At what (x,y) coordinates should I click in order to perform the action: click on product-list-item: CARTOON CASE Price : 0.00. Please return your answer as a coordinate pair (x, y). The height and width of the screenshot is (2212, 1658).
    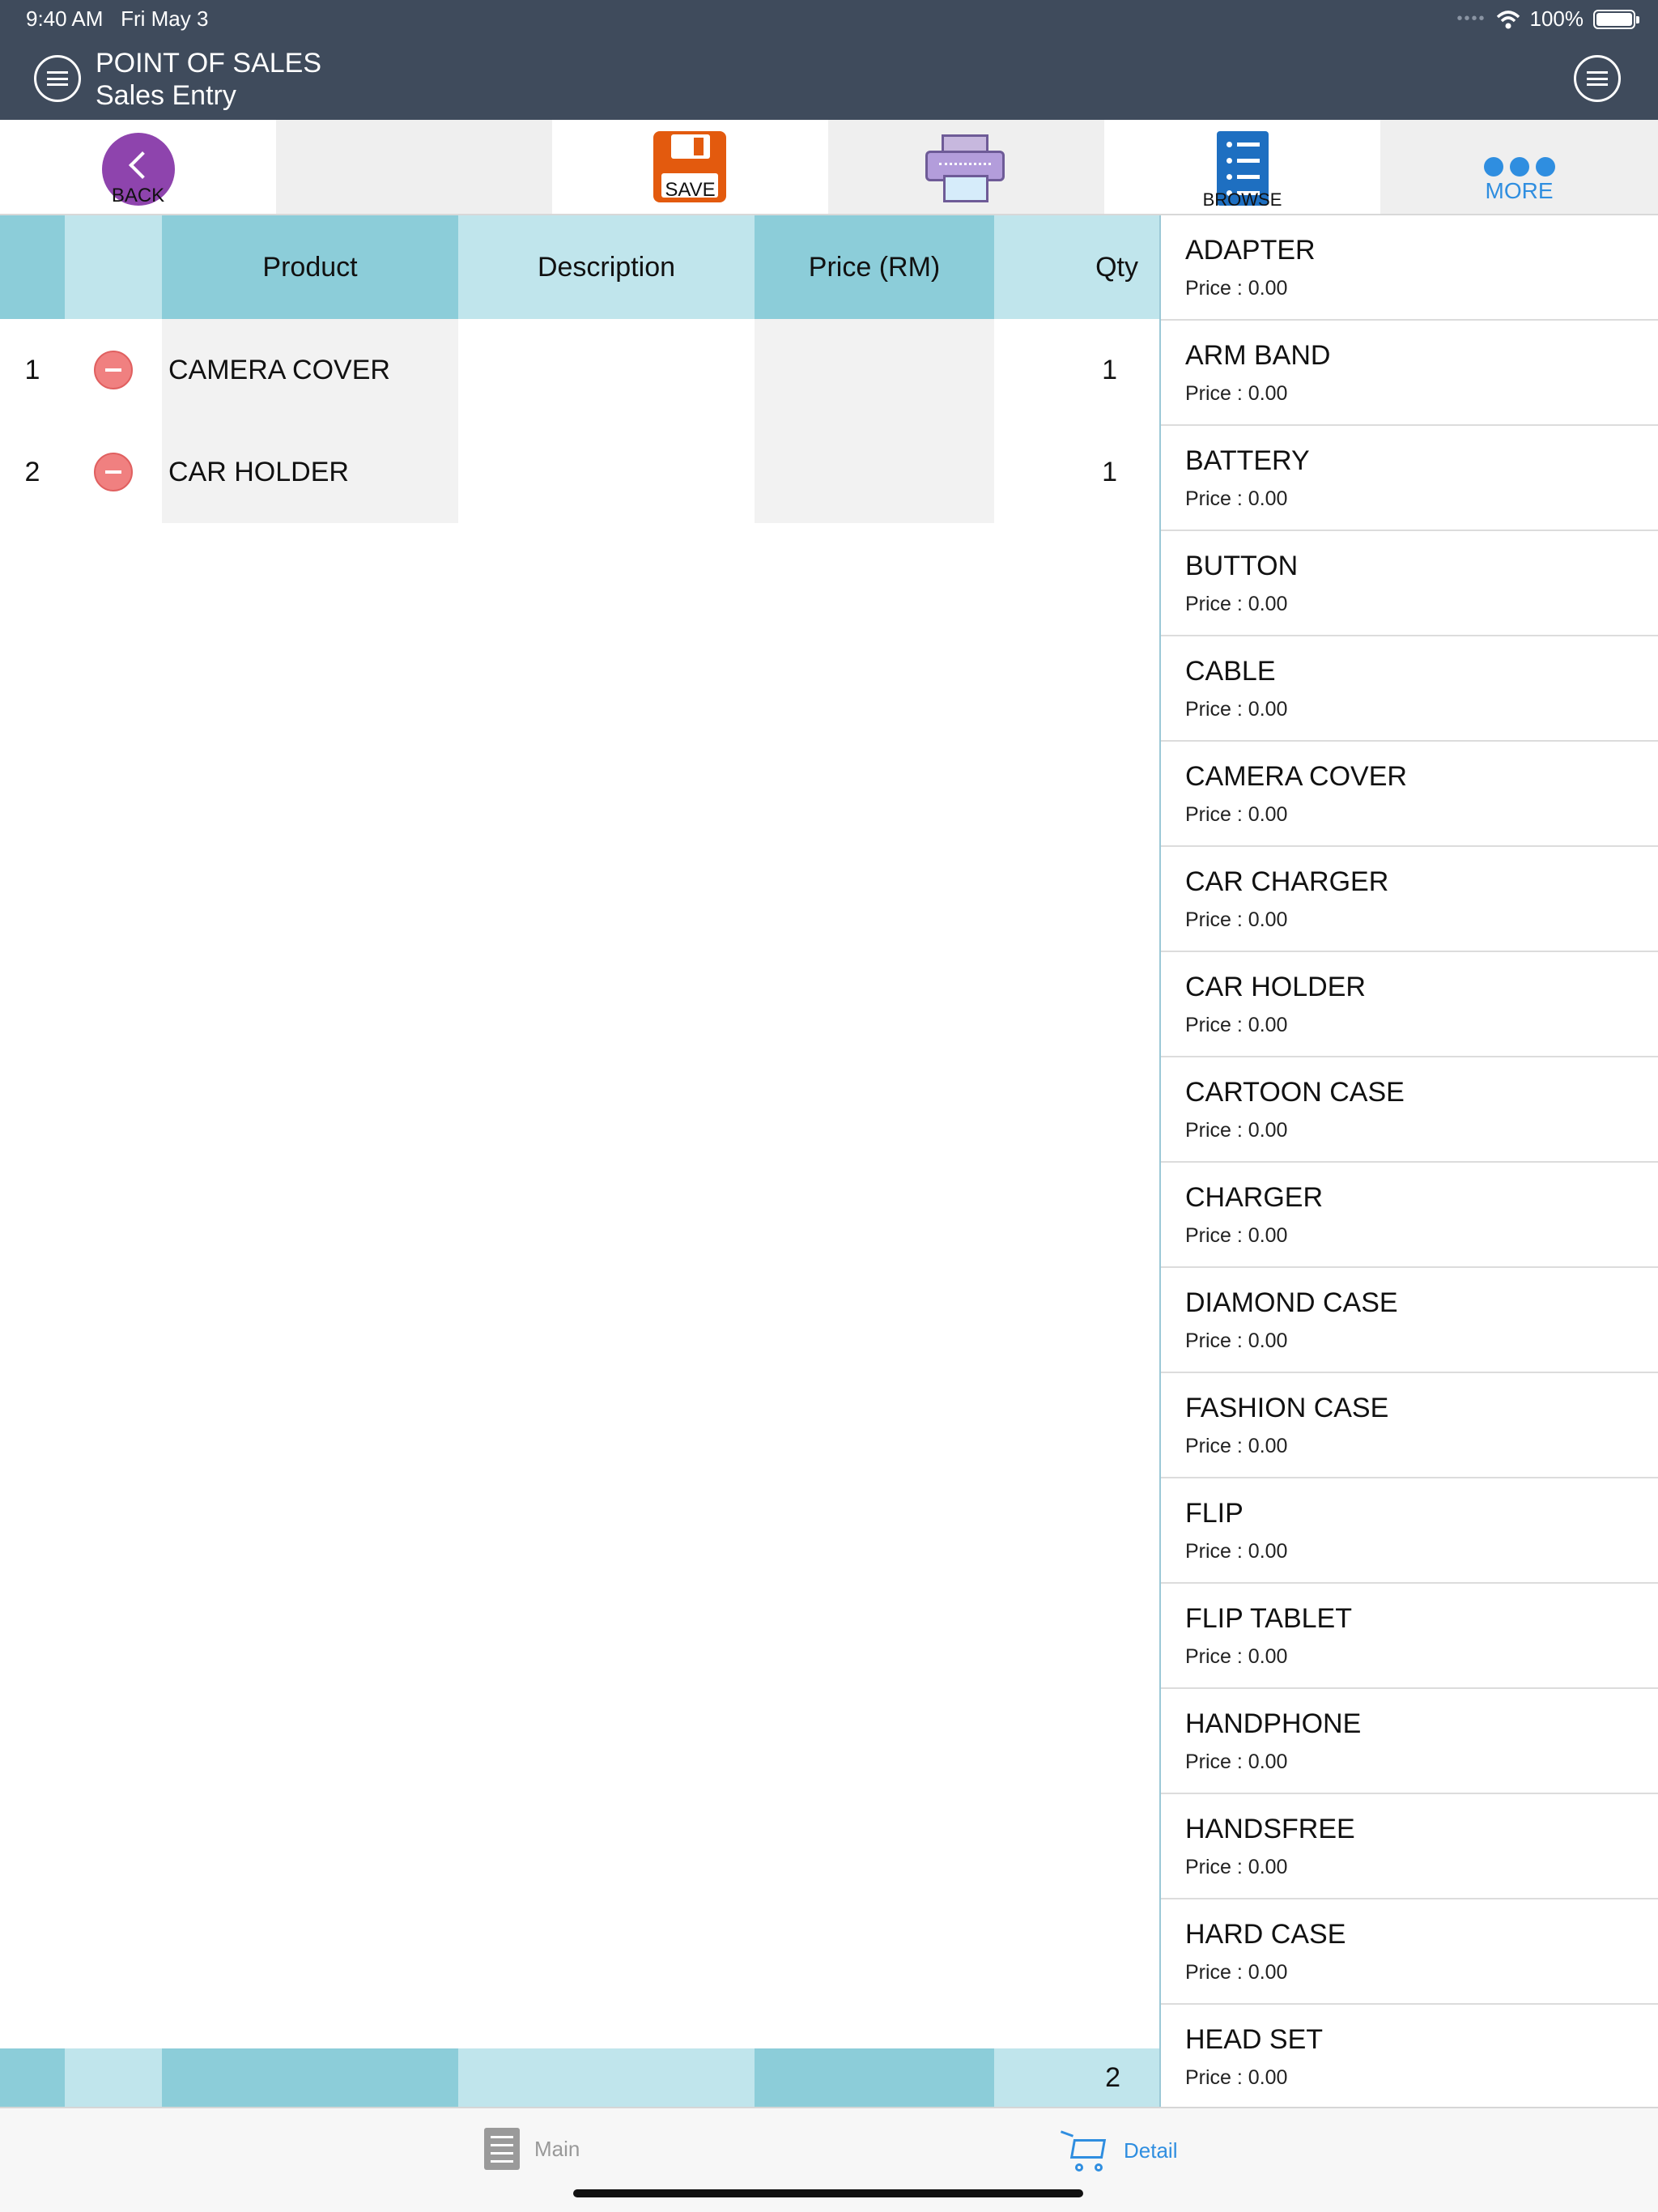
    Looking at the image, I should click on (1409, 1110).